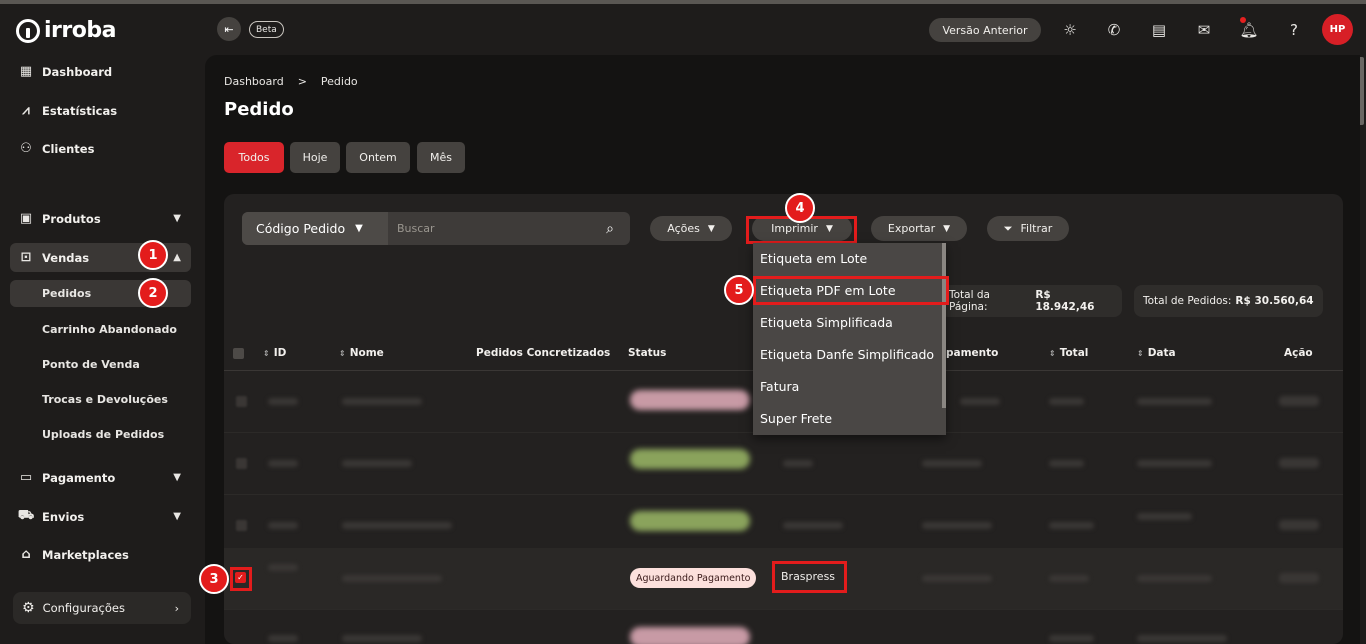  What do you see at coordinates (339, 81) in the screenshot?
I see `breadcrumb-current: Pedido` at bounding box center [339, 81].